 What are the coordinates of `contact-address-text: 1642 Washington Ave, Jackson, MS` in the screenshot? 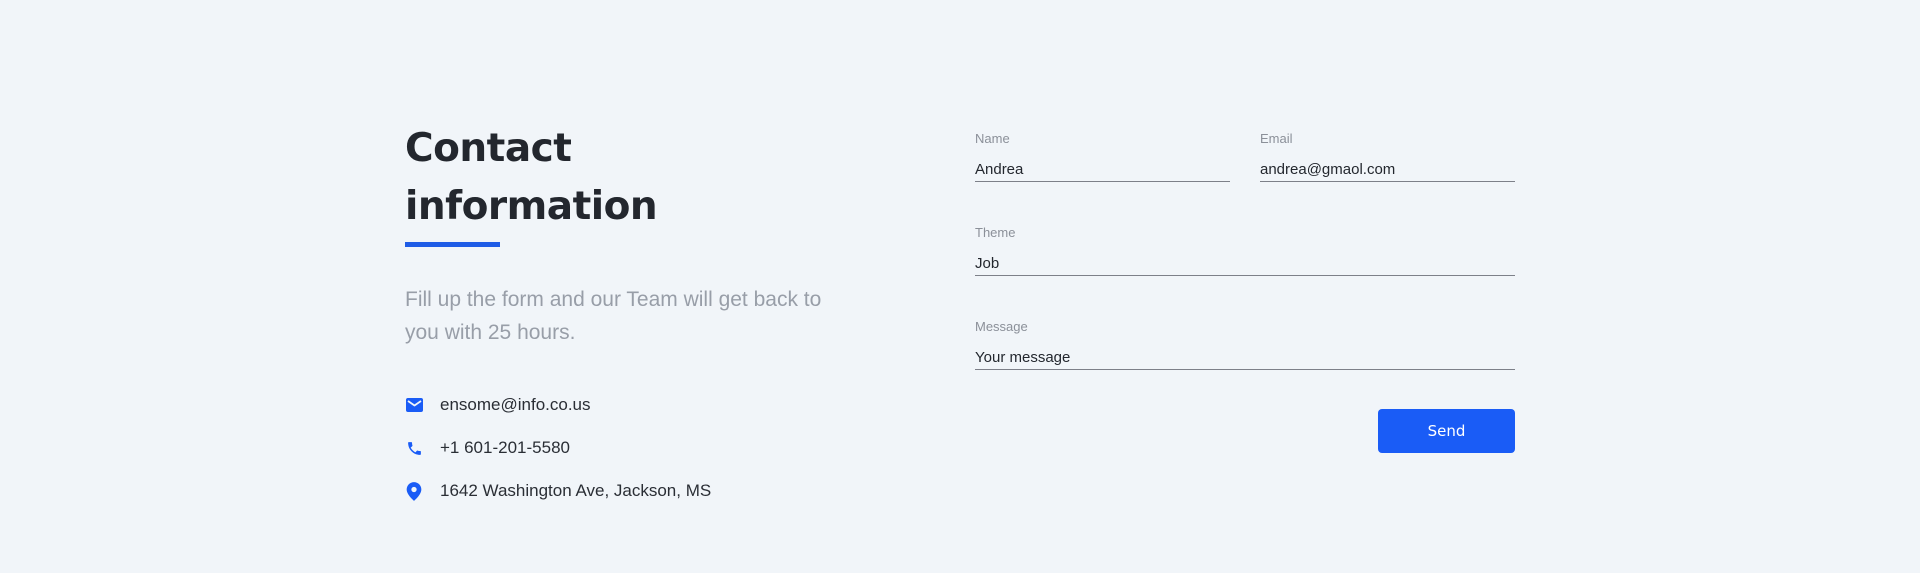 It's located at (576, 490).